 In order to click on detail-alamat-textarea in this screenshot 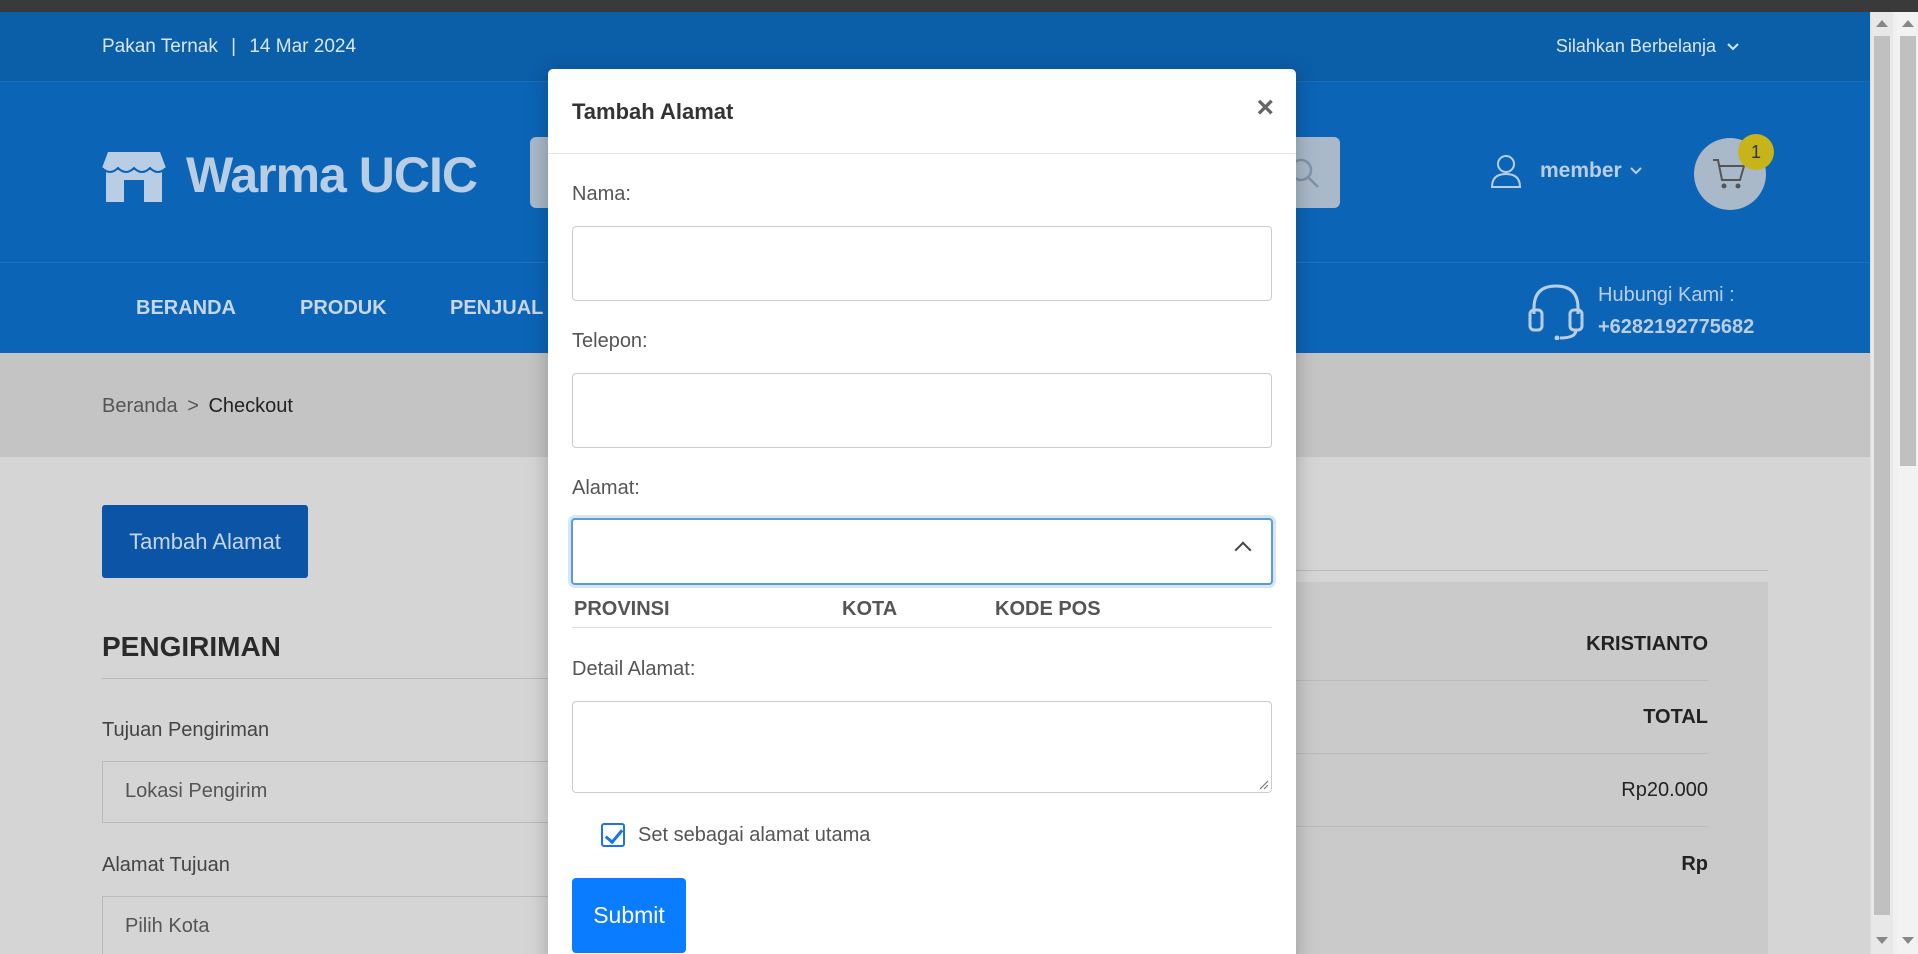, I will do `click(922, 747)`.